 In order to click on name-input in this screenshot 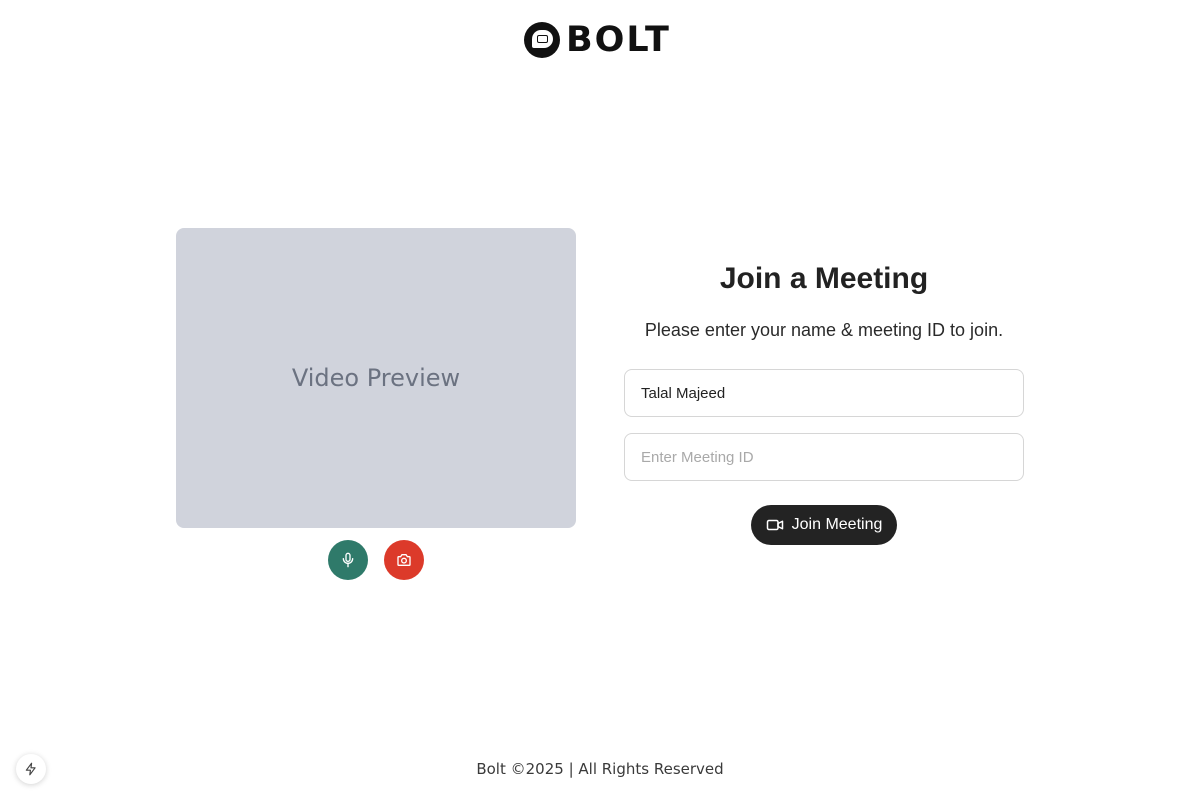, I will do `click(824, 393)`.